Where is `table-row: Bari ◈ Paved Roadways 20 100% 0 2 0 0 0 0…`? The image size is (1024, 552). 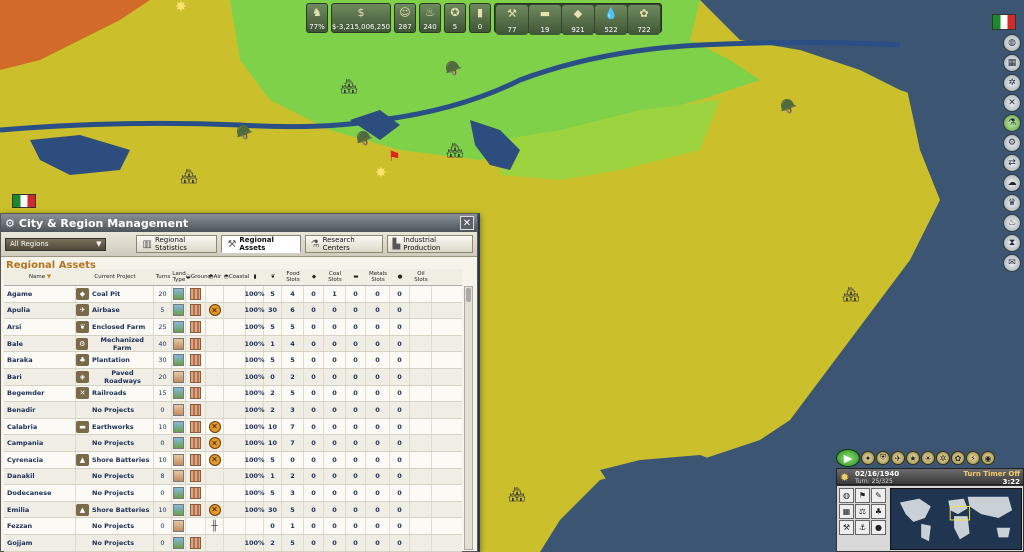
table-row: Bari ◈ Paved Roadways 20 100% 0 2 0 0 0 0… is located at coordinates (233, 377).